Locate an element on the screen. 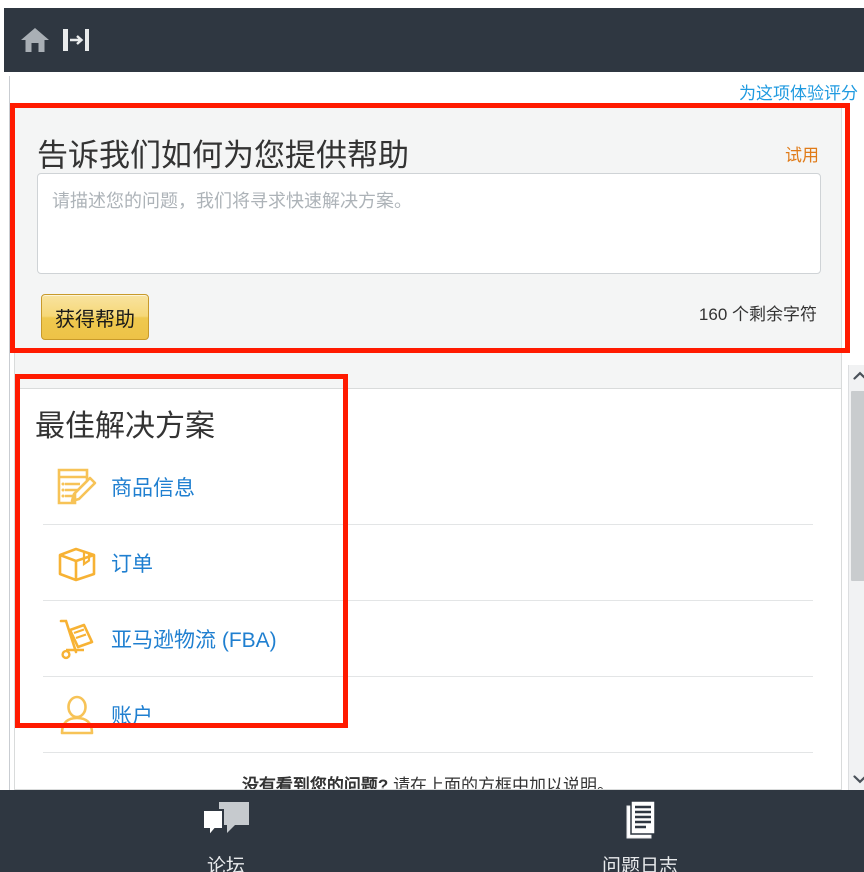 The image size is (864, 872). rate-experience-link: 为这项体验评分 is located at coordinates (798, 91).